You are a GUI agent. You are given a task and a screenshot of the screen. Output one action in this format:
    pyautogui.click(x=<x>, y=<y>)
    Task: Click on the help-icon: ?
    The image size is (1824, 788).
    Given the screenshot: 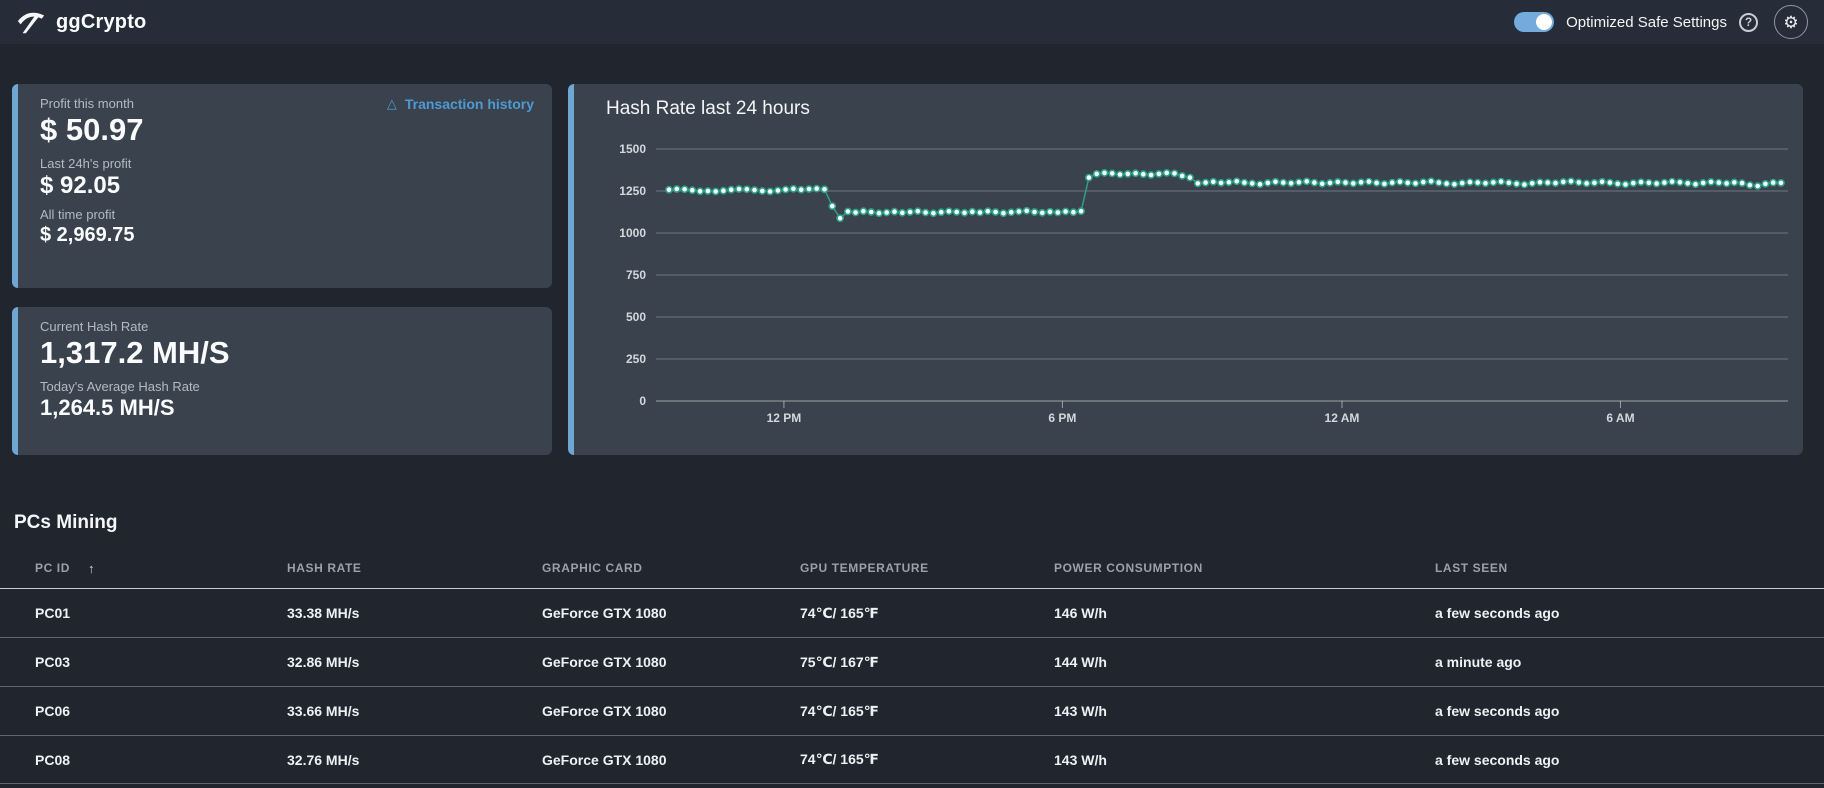 What is the action you would take?
    pyautogui.click(x=1748, y=22)
    